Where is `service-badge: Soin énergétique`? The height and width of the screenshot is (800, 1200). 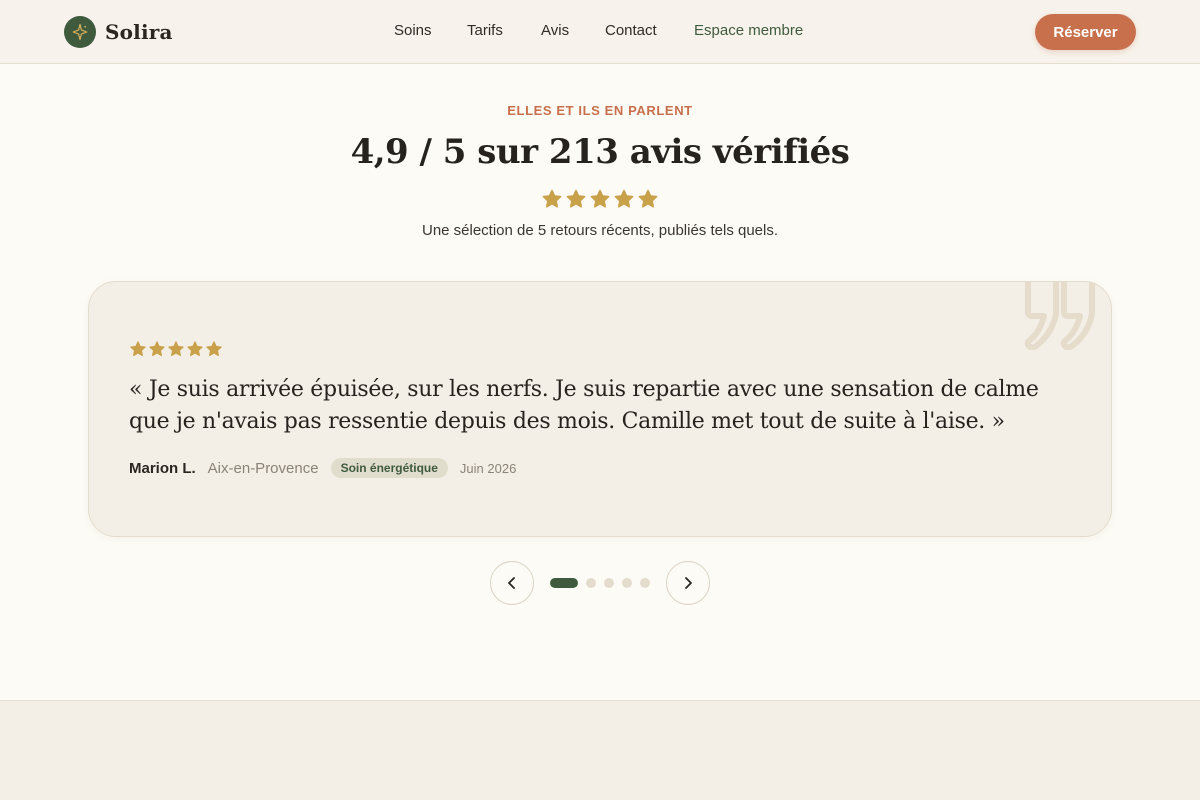 service-badge: Soin énergétique is located at coordinates (389, 468).